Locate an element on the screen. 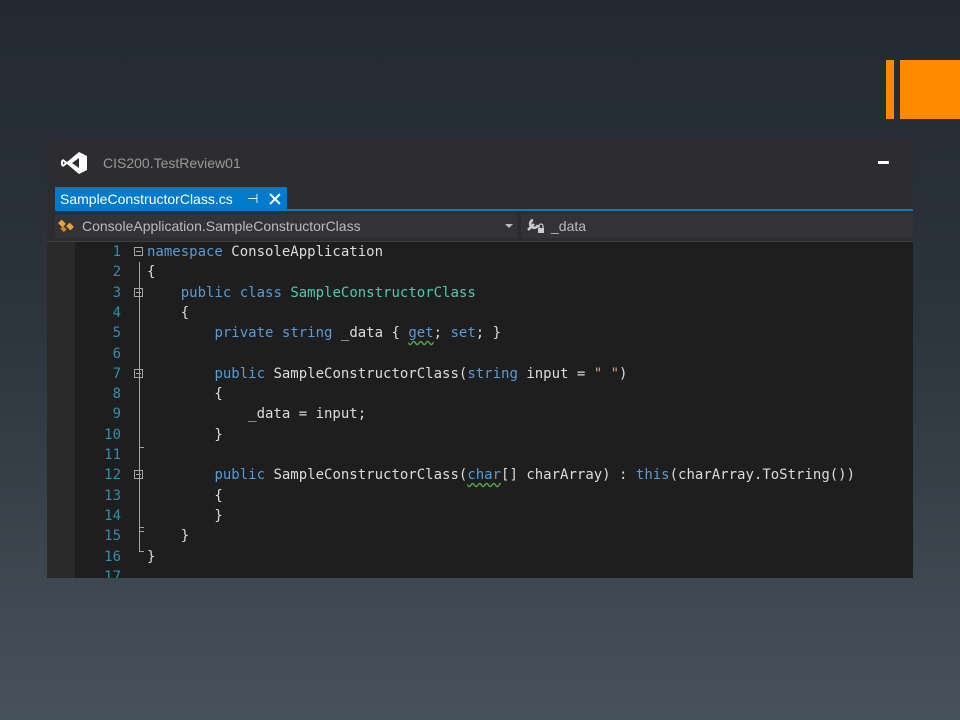  line-number: 3 is located at coordinates (116, 292).